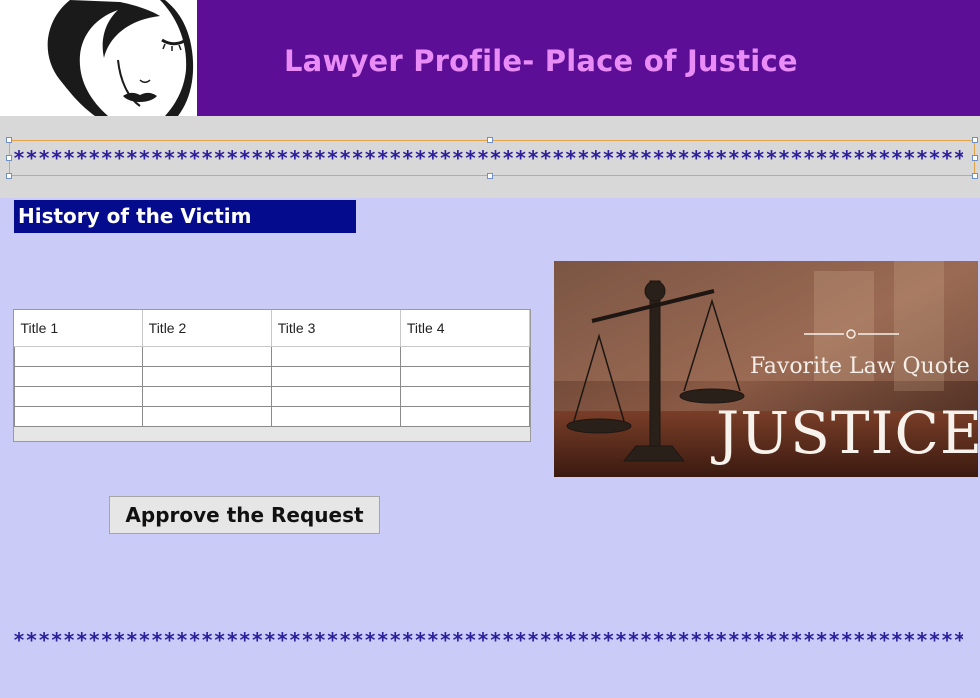 The height and width of the screenshot is (698, 980). Describe the element at coordinates (244, 515) in the screenshot. I see `approve-request-button: Approve the Request` at that location.